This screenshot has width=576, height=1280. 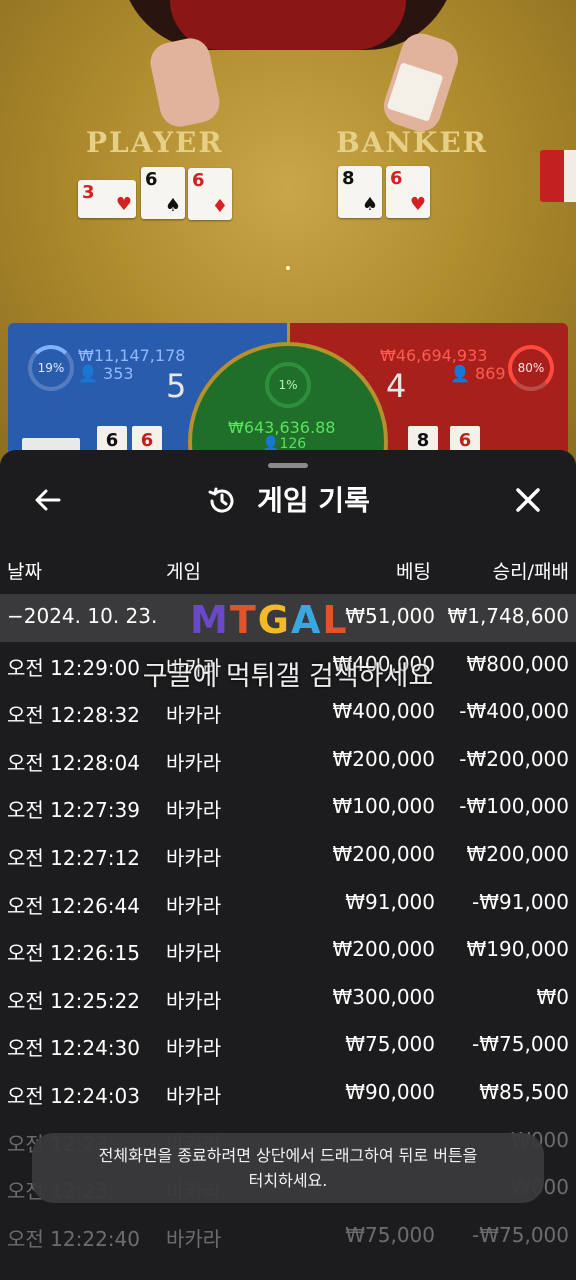 I want to click on row-date: 오전 12:28:32, so click(x=73, y=715).